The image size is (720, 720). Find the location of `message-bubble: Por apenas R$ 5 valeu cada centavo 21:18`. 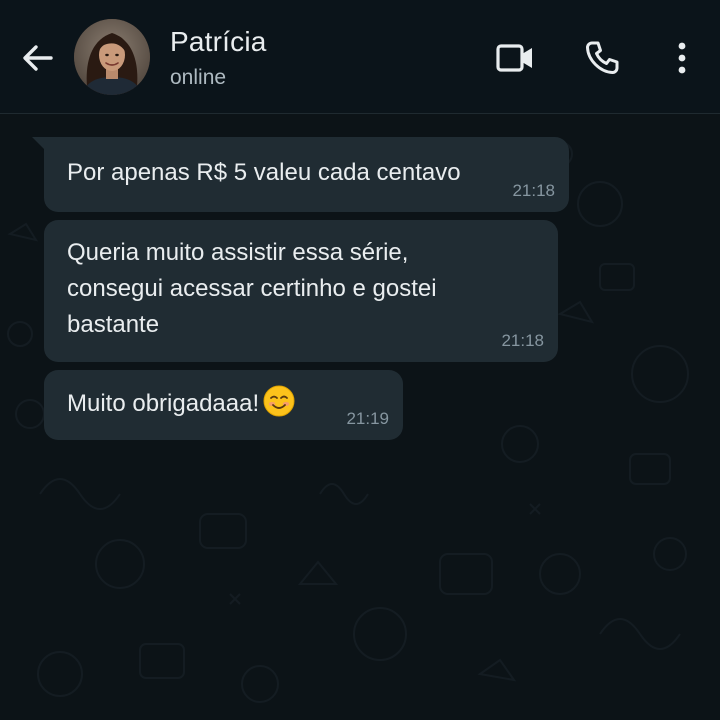

message-bubble: Por apenas R$ 5 valeu cada centavo 21:18 is located at coordinates (300, 174).